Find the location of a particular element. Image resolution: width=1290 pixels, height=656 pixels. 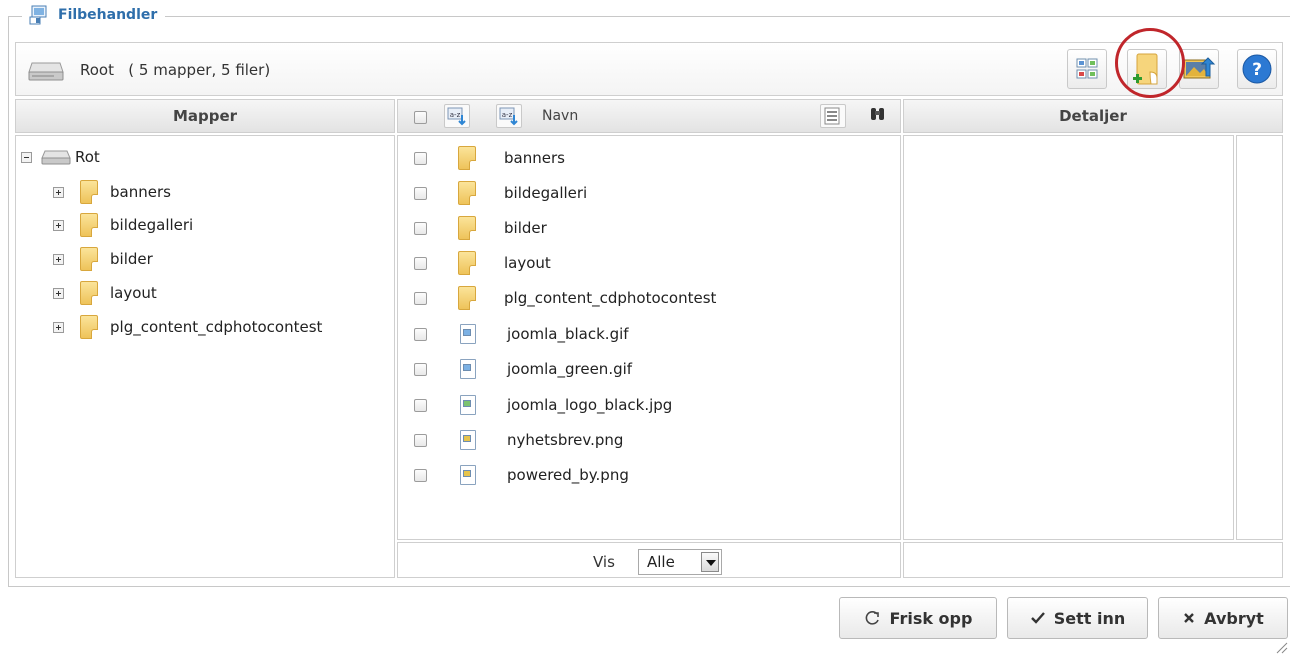

file-list-header: a-z a-z Navn is located at coordinates (649, 116).